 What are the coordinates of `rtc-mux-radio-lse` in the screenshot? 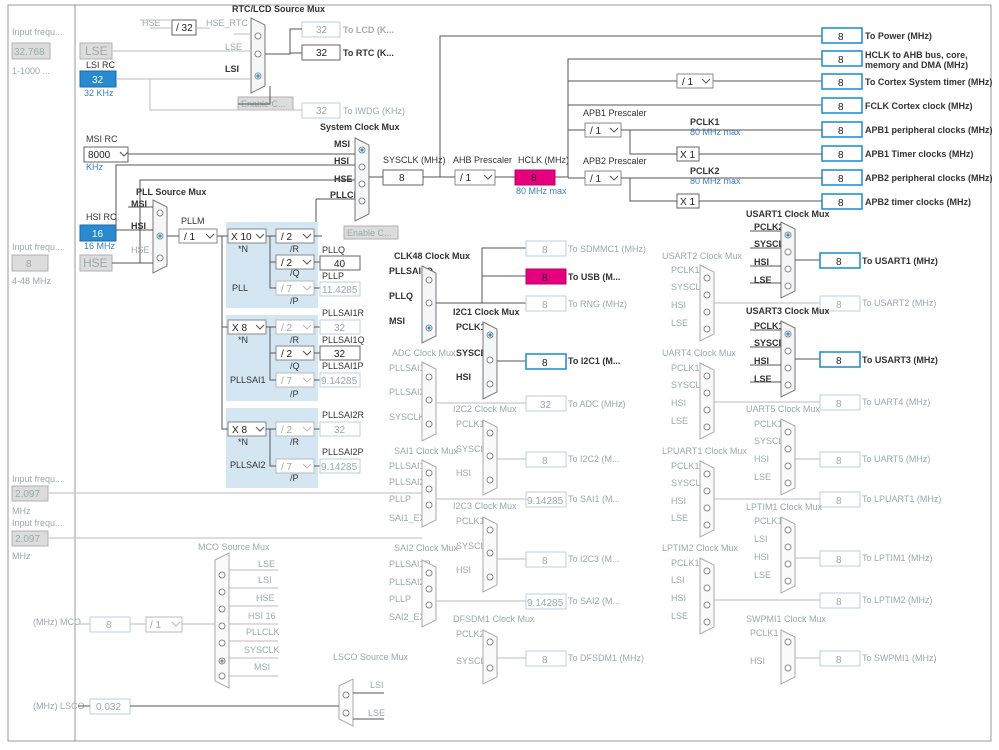 It's located at (258, 54).